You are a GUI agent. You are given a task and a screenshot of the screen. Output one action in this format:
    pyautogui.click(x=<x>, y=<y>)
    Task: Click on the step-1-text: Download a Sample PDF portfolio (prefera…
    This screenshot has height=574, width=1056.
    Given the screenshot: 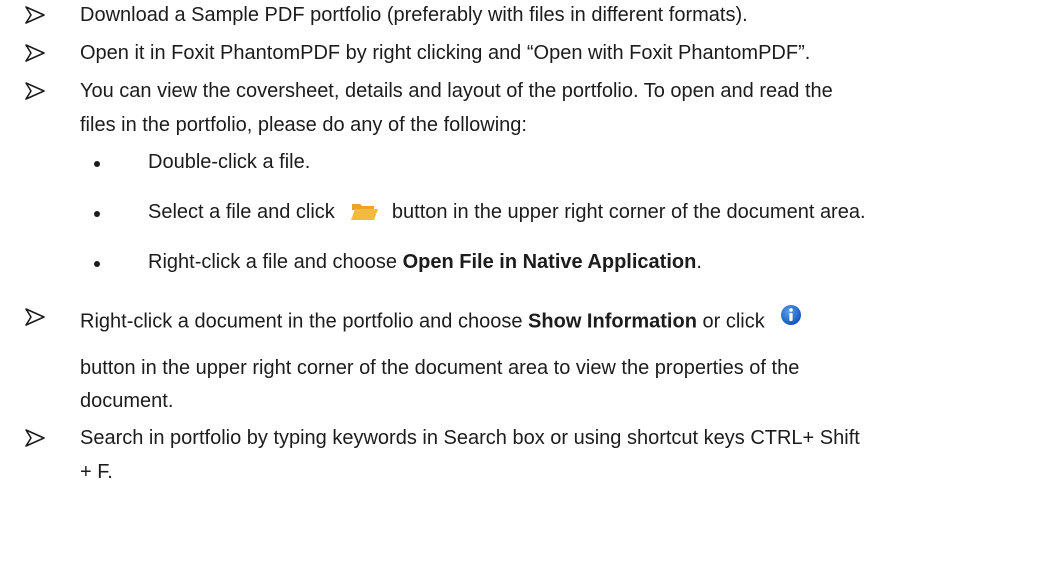 What is the action you would take?
    pyautogui.click(x=414, y=15)
    